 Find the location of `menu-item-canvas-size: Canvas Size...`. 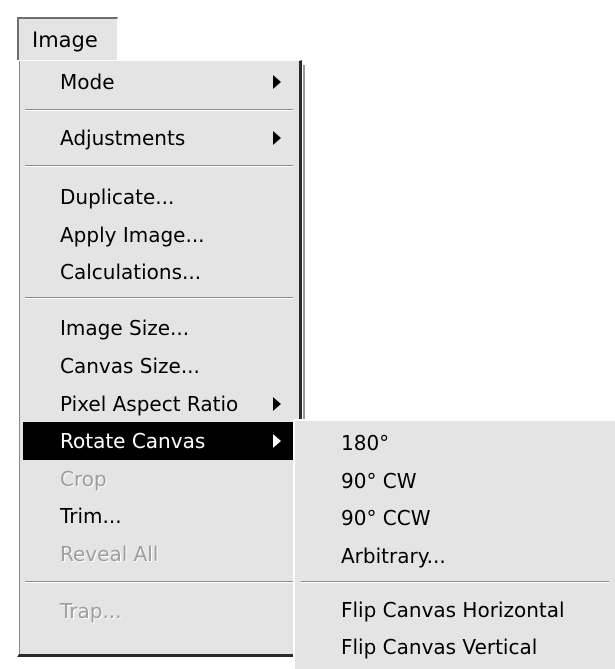

menu-item-canvas-size: Canvas Size... is located at coordinates (159, 366).